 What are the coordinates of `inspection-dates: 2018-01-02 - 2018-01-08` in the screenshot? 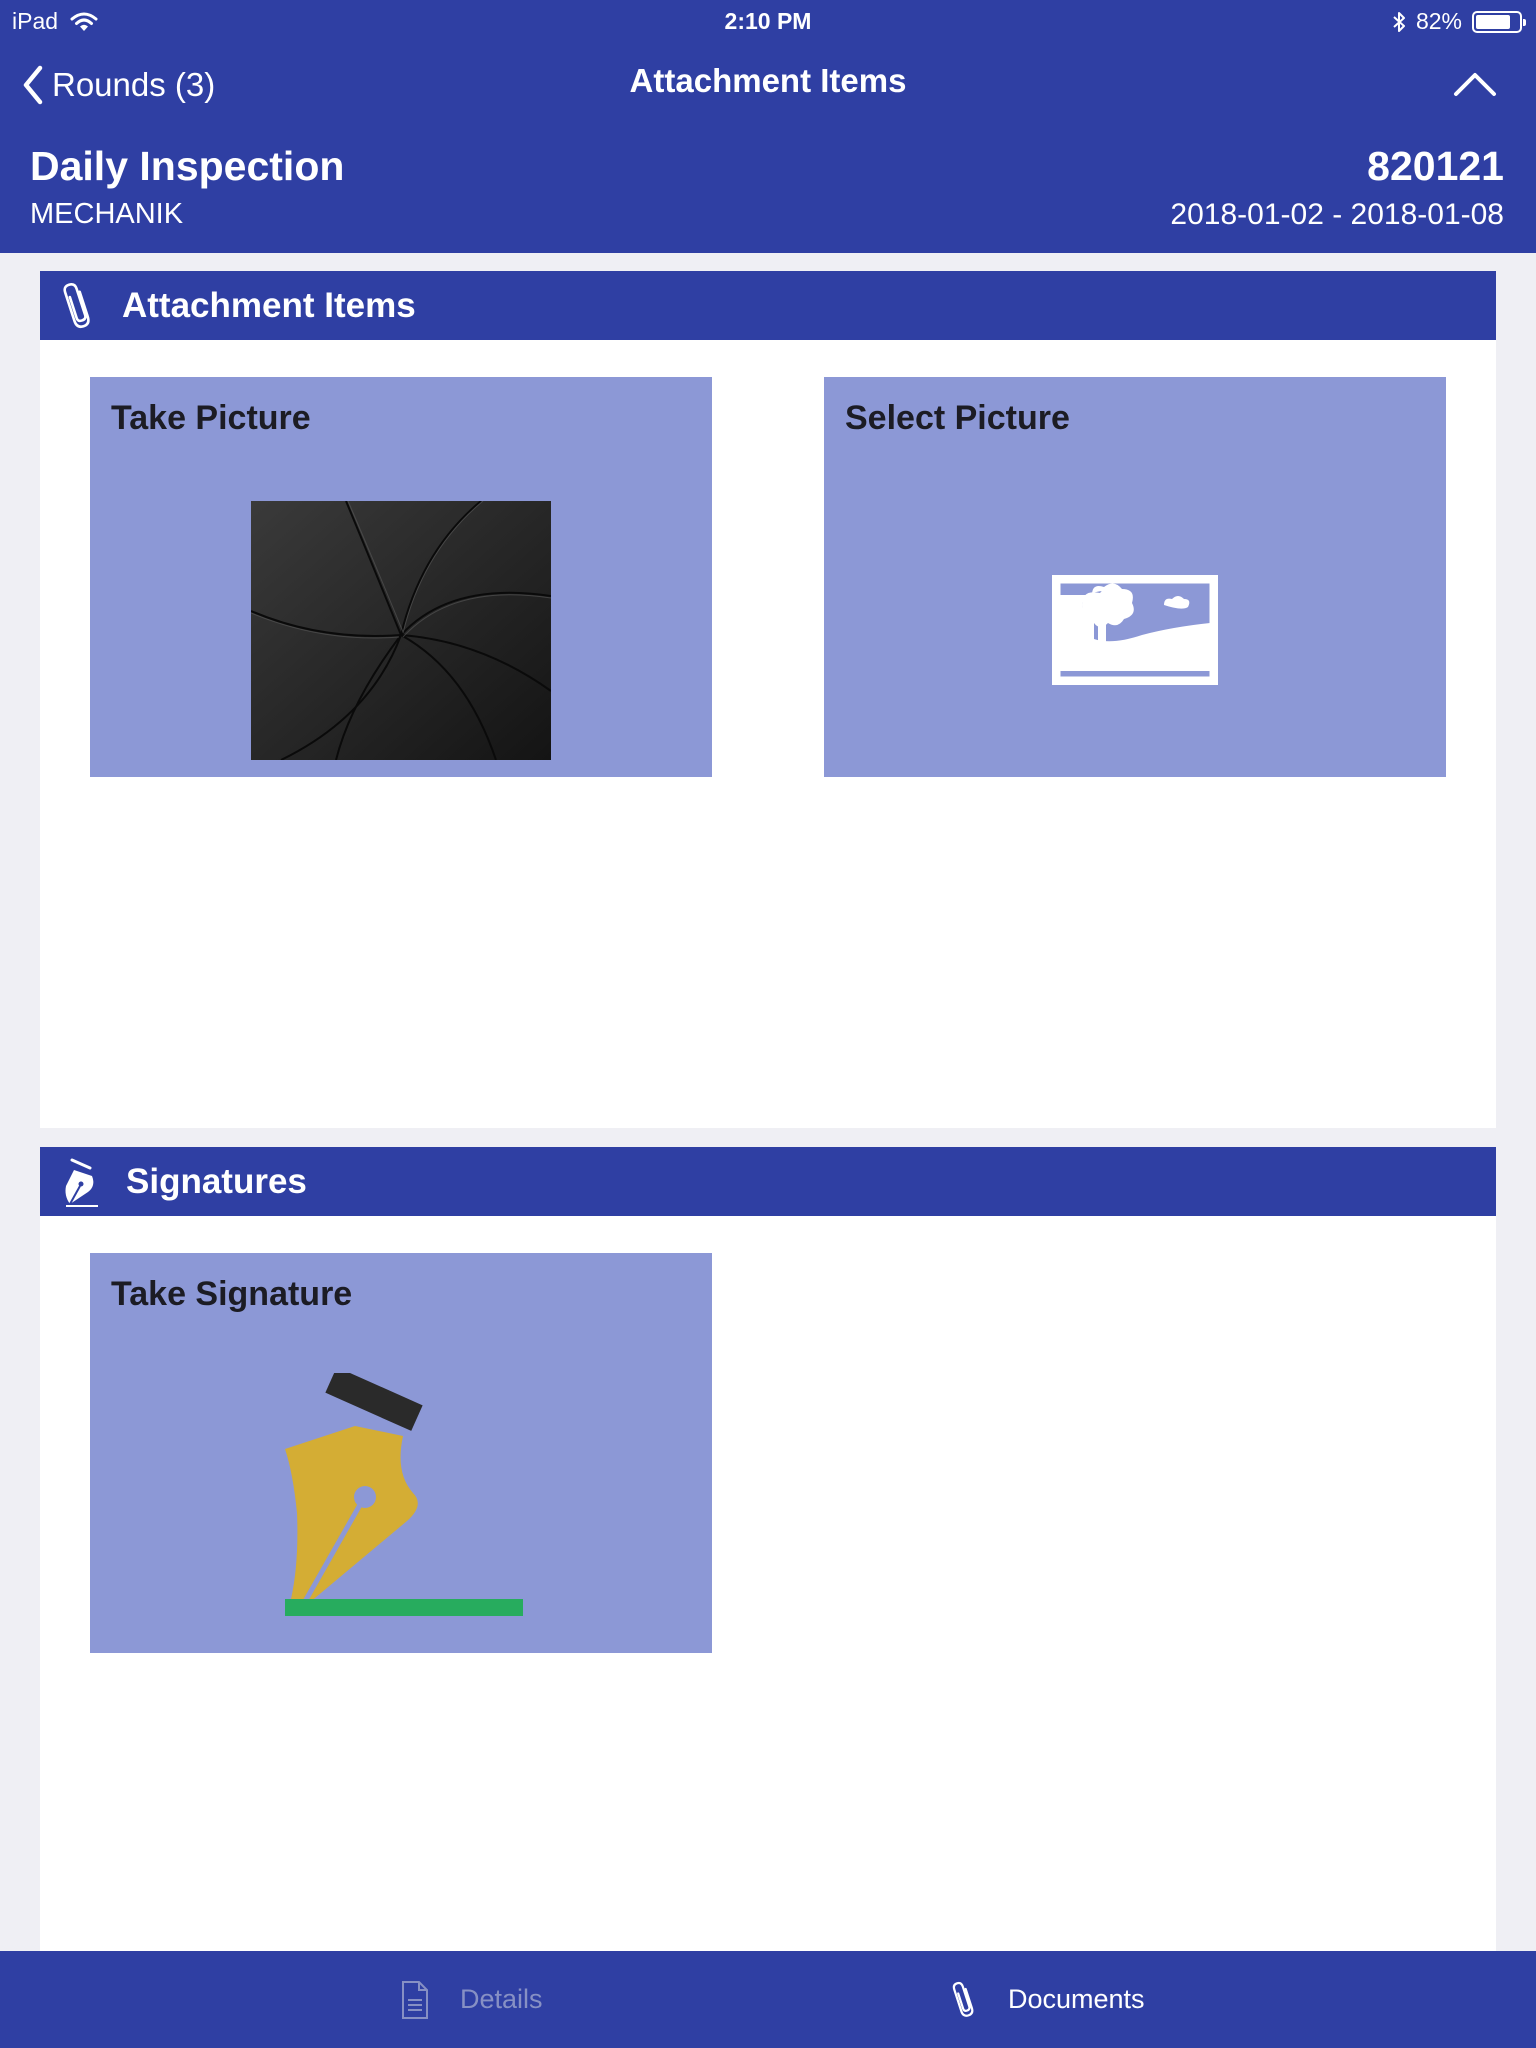 It's located at (1337, 214).